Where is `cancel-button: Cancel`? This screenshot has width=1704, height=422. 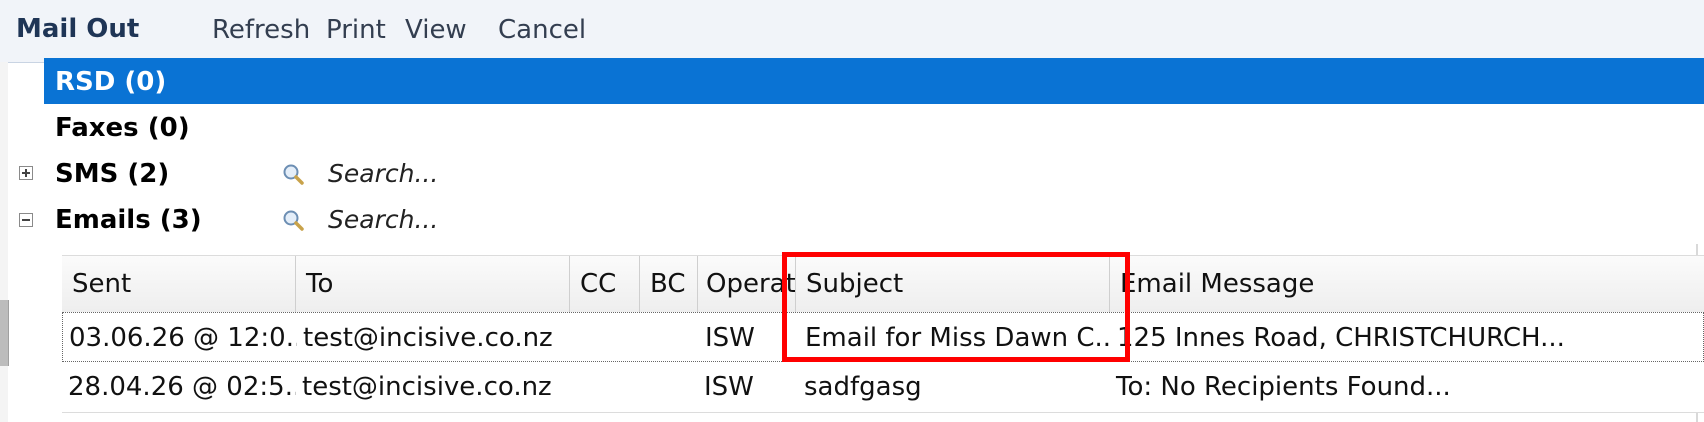
cancel-button: Cancel is located at coordinates (542, 30).